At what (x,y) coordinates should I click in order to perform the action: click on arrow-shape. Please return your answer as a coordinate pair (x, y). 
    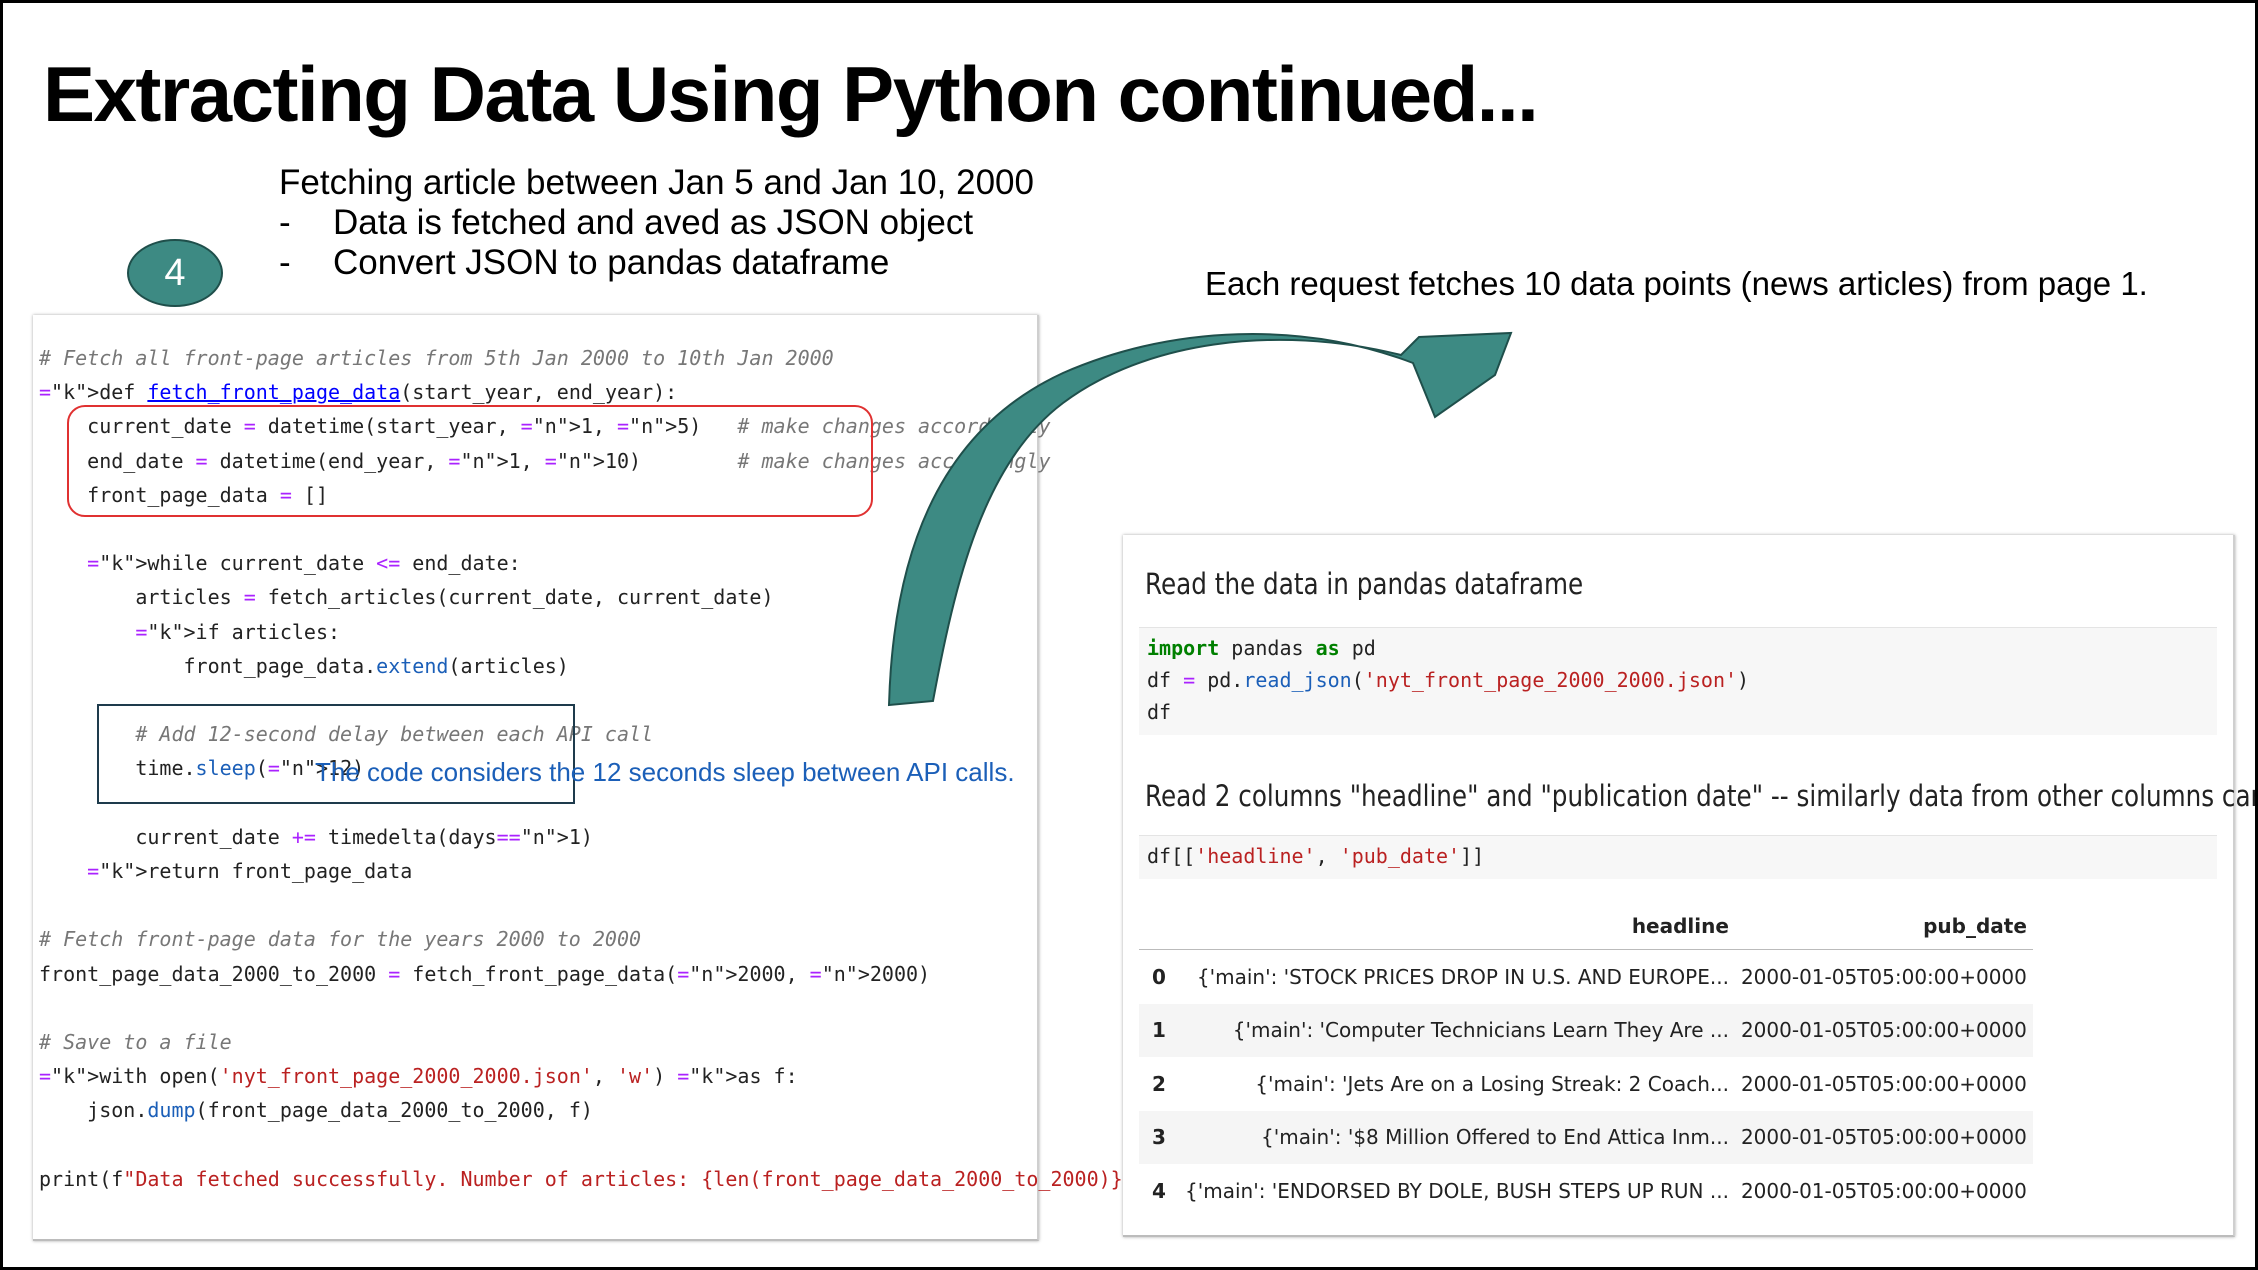
    Looking at the image, I should click on (1200, 519).